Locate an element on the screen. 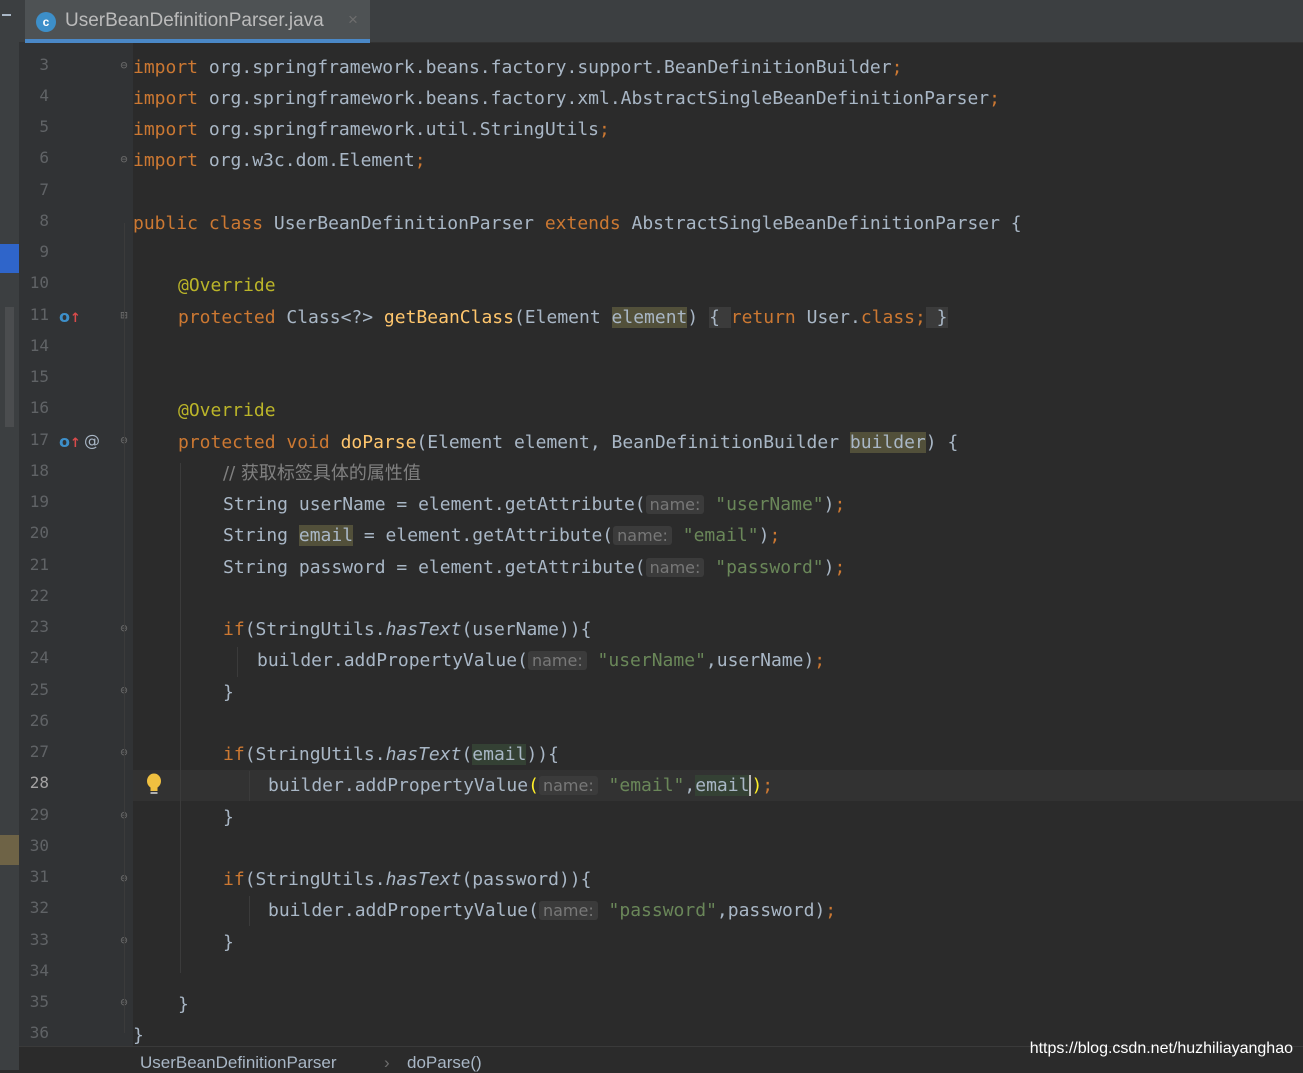 Image resolution: width=1303 pixels, height=1073 pixels. code-line: if(StringUtils.hasText(userName)){ is located at coordinates (407, 629).